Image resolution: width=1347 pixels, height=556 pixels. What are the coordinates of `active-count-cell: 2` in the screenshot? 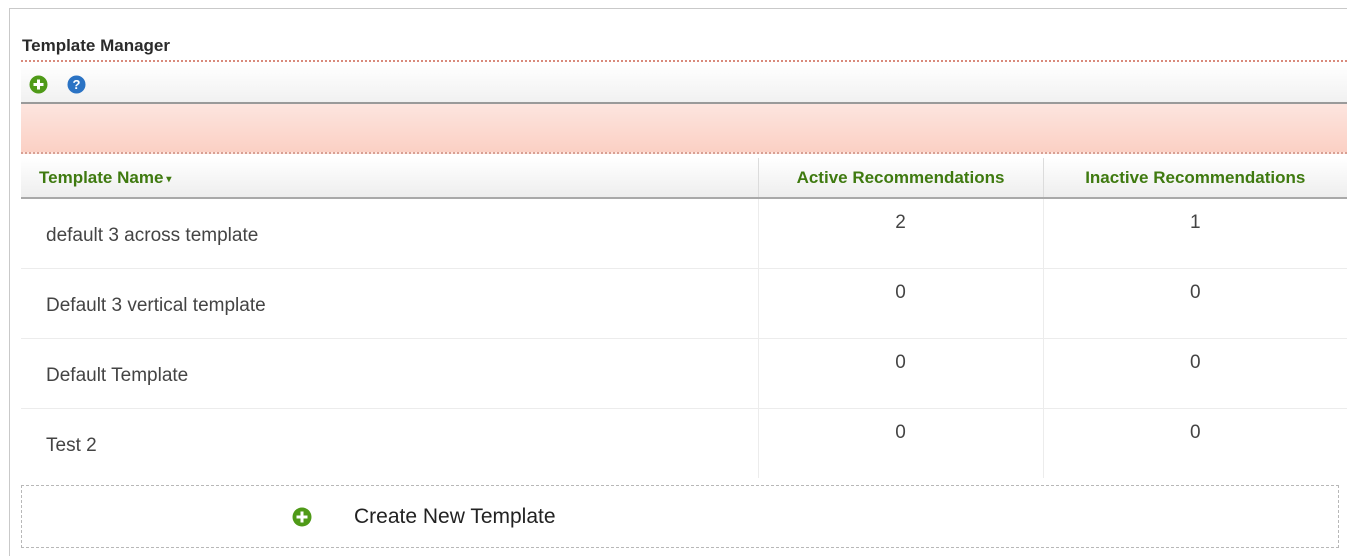 It's located at (900, 233).